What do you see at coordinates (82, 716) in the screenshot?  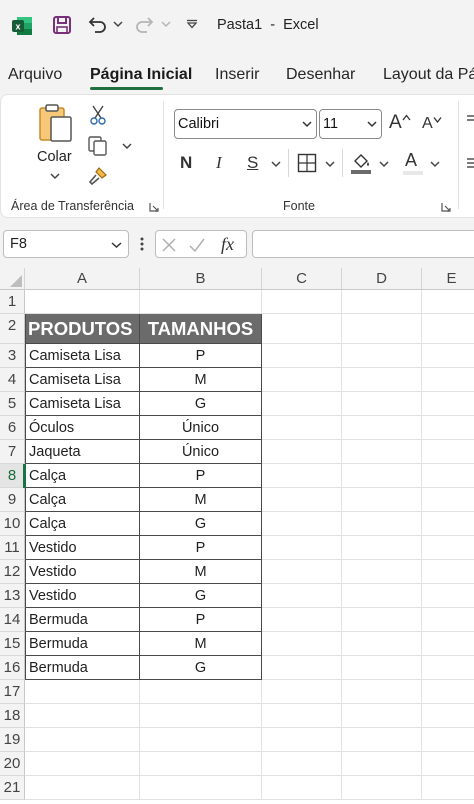 I see `cell-a18` at bounding box center [82, 716].